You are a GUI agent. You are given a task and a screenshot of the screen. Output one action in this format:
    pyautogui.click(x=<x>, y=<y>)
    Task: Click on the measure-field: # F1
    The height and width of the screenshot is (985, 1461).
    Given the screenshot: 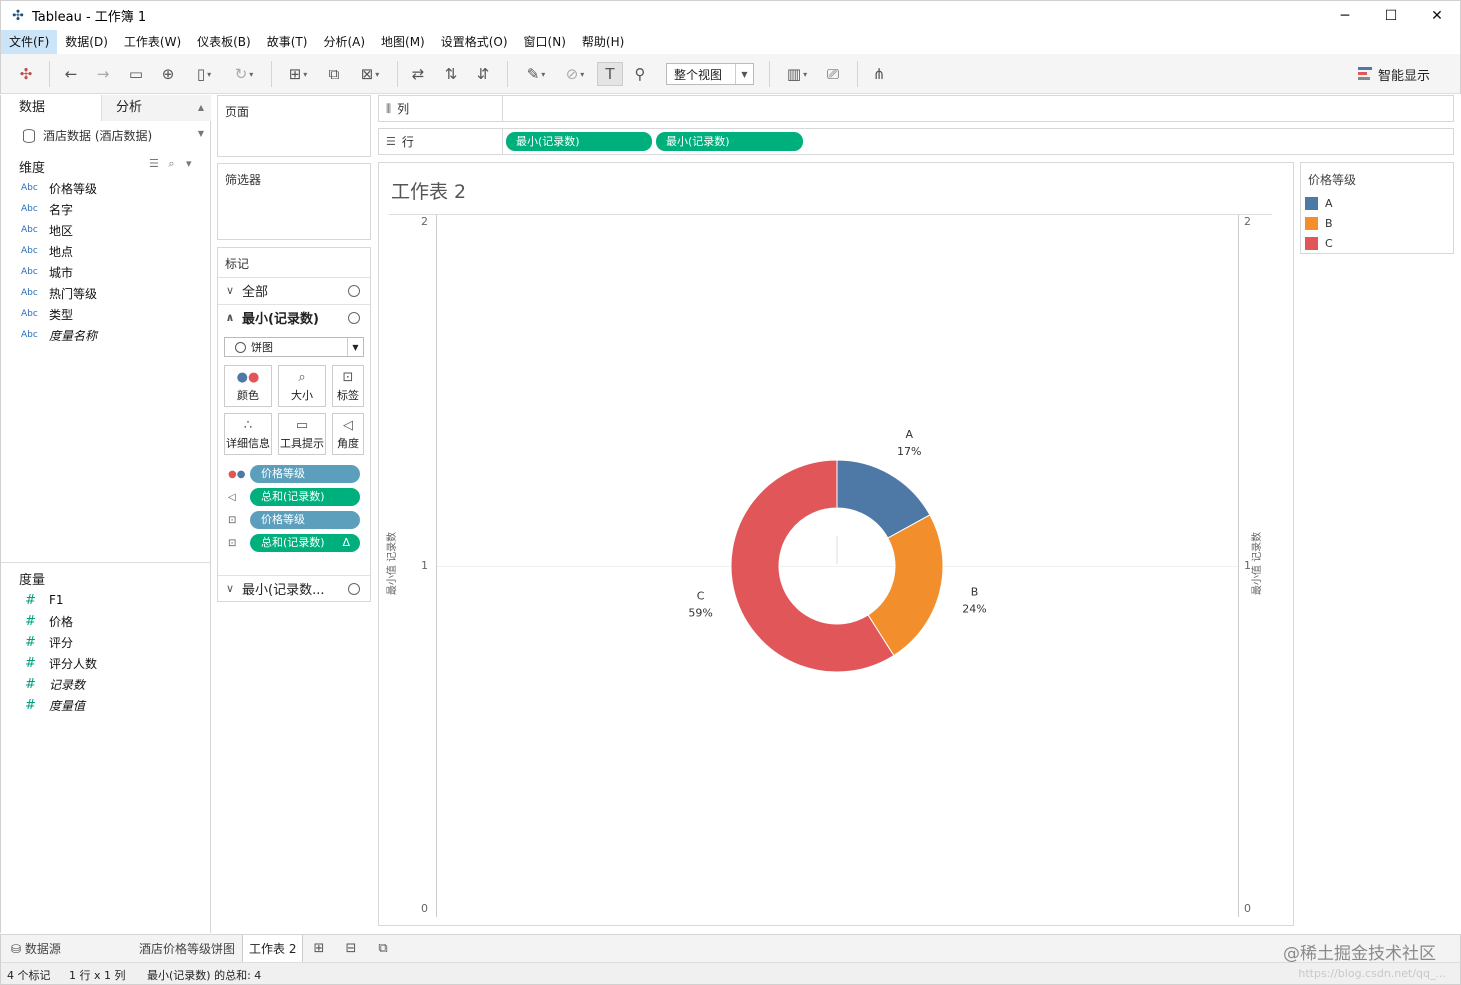 What is the action you would take?
    pyautogui.click(x=42, y=600)
    